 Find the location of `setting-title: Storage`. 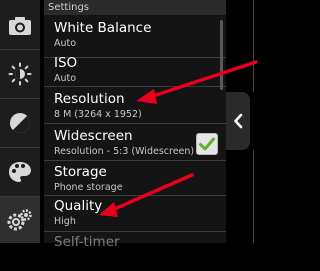

setting-title: Storage is located at coordinates (80, 172).